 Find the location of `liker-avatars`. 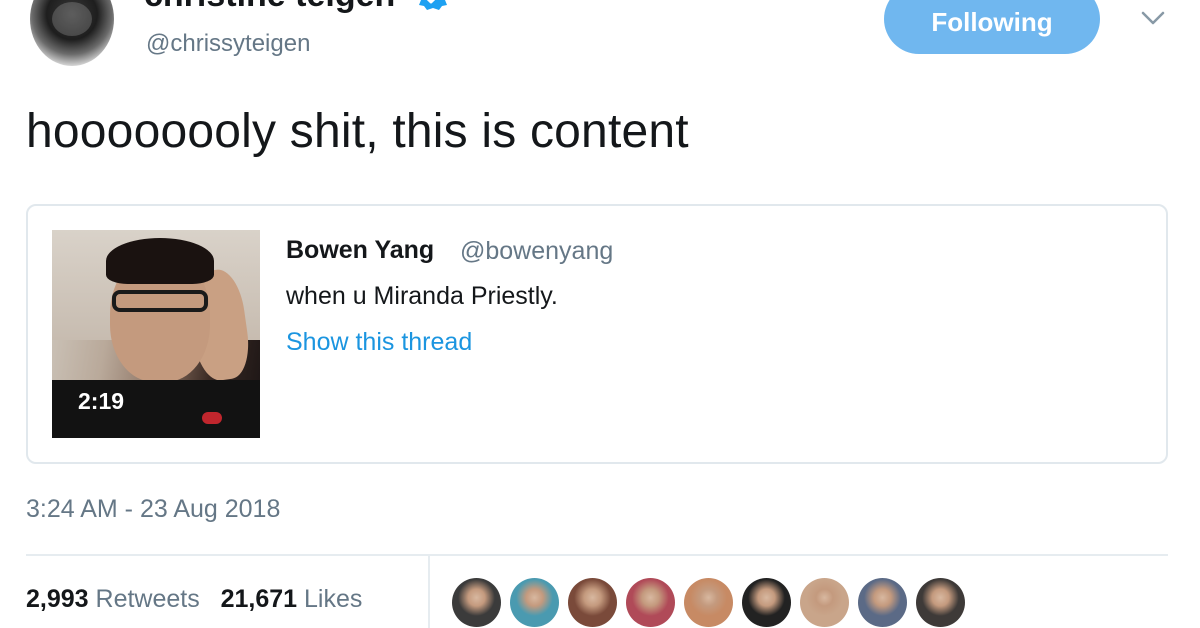

liker-avatars is located at coordinates (708, 602).